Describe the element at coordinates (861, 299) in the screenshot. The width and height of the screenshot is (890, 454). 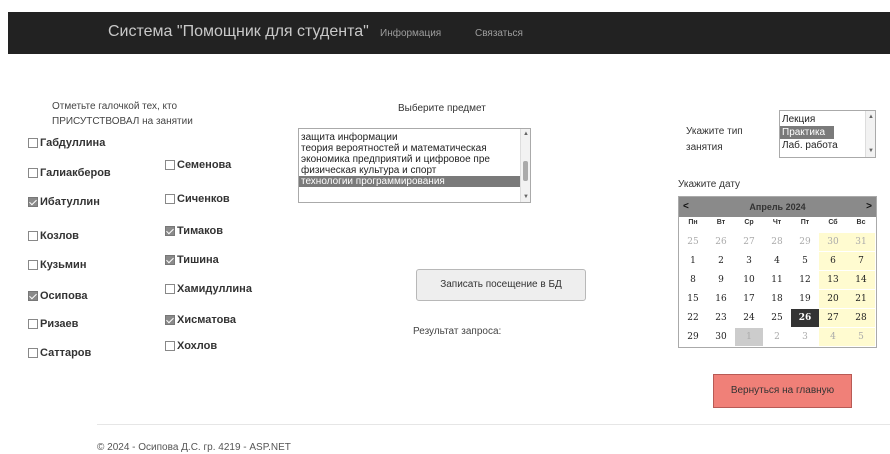
I see `calendar-day: 21` at that location.